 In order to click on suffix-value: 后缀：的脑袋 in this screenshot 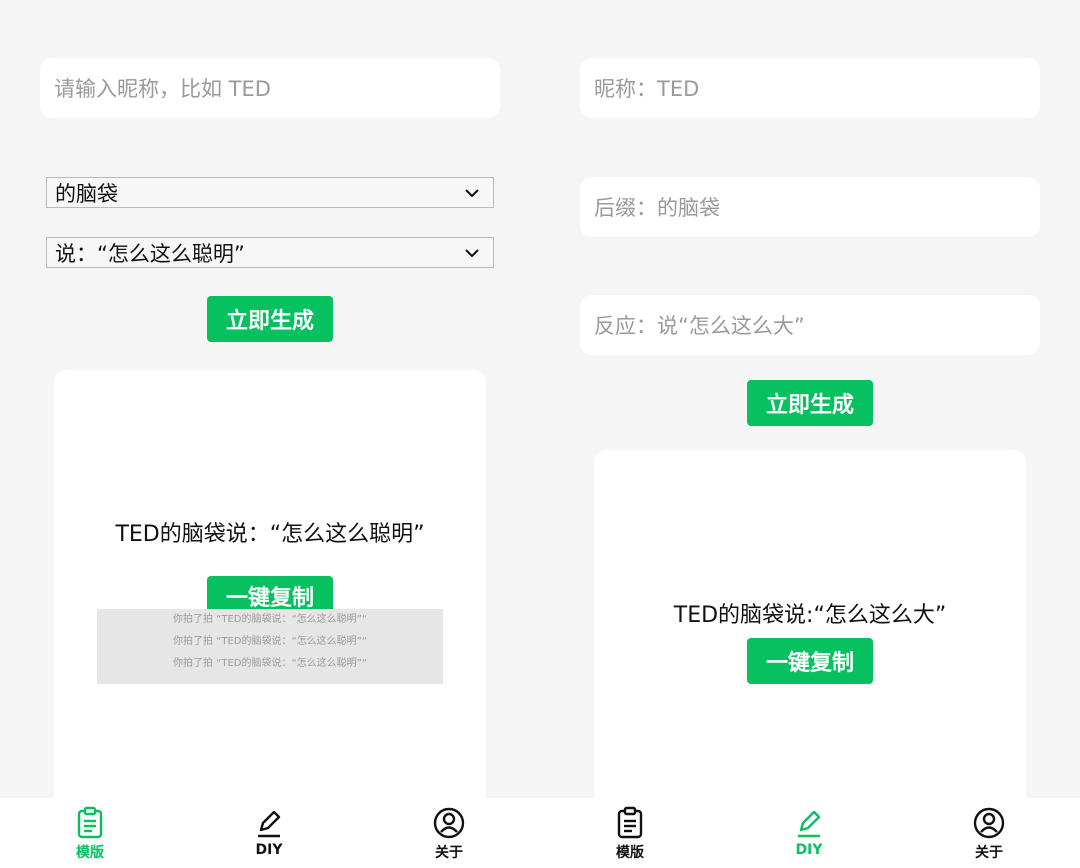, I will do `click(657, 208)`.